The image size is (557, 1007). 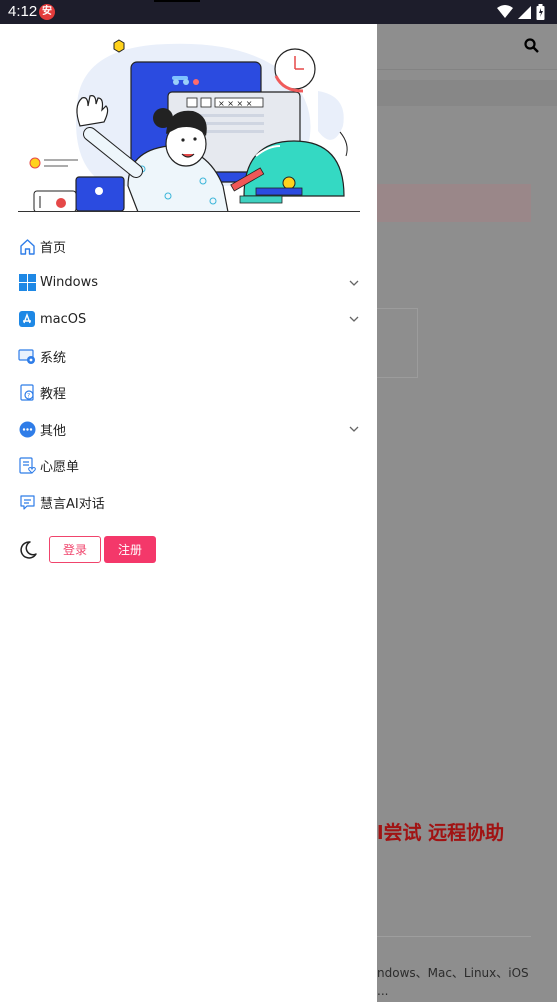 I want to click on background-banner, so click(x=454, y=203).